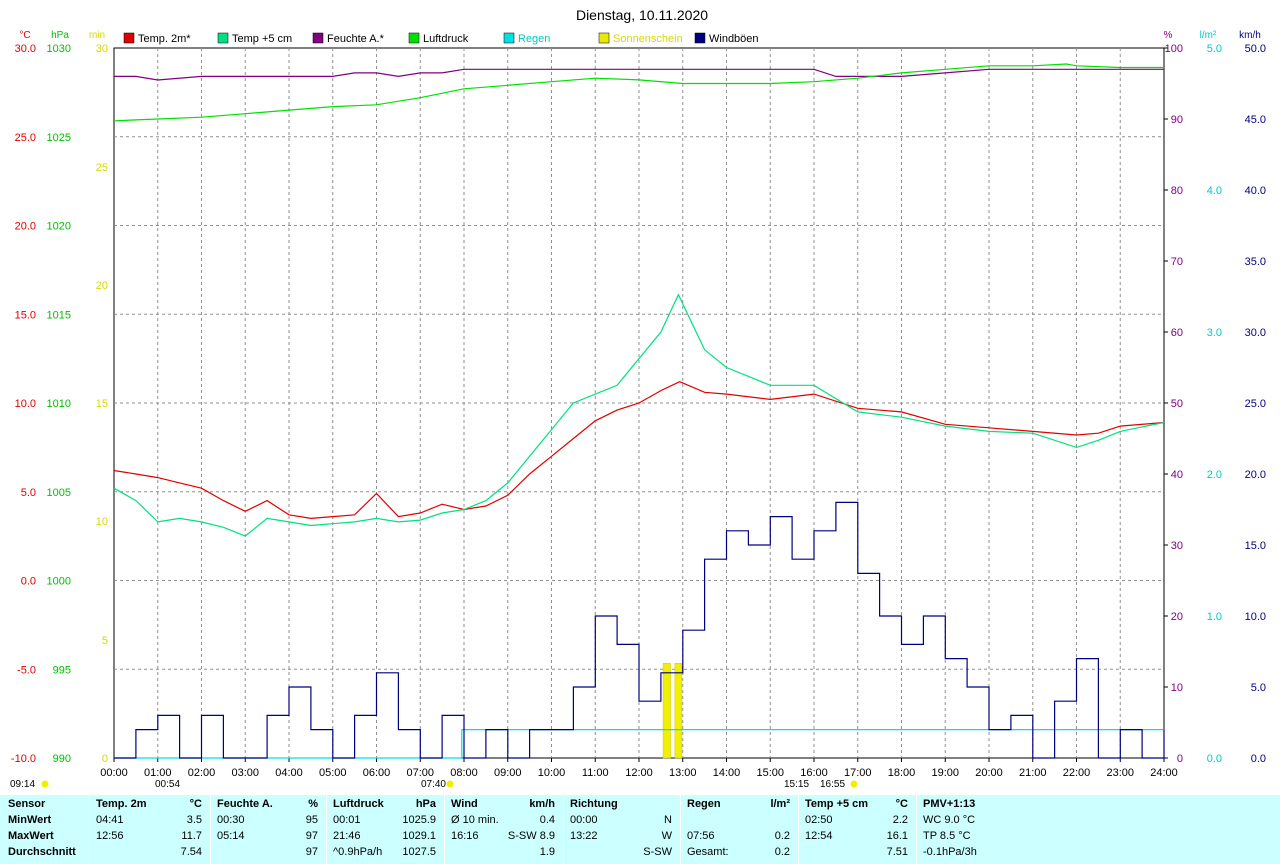 The width and height of the screenshot is (1280, 864). I want to click on temp-tick-label: 5.0, so click(28, 493).